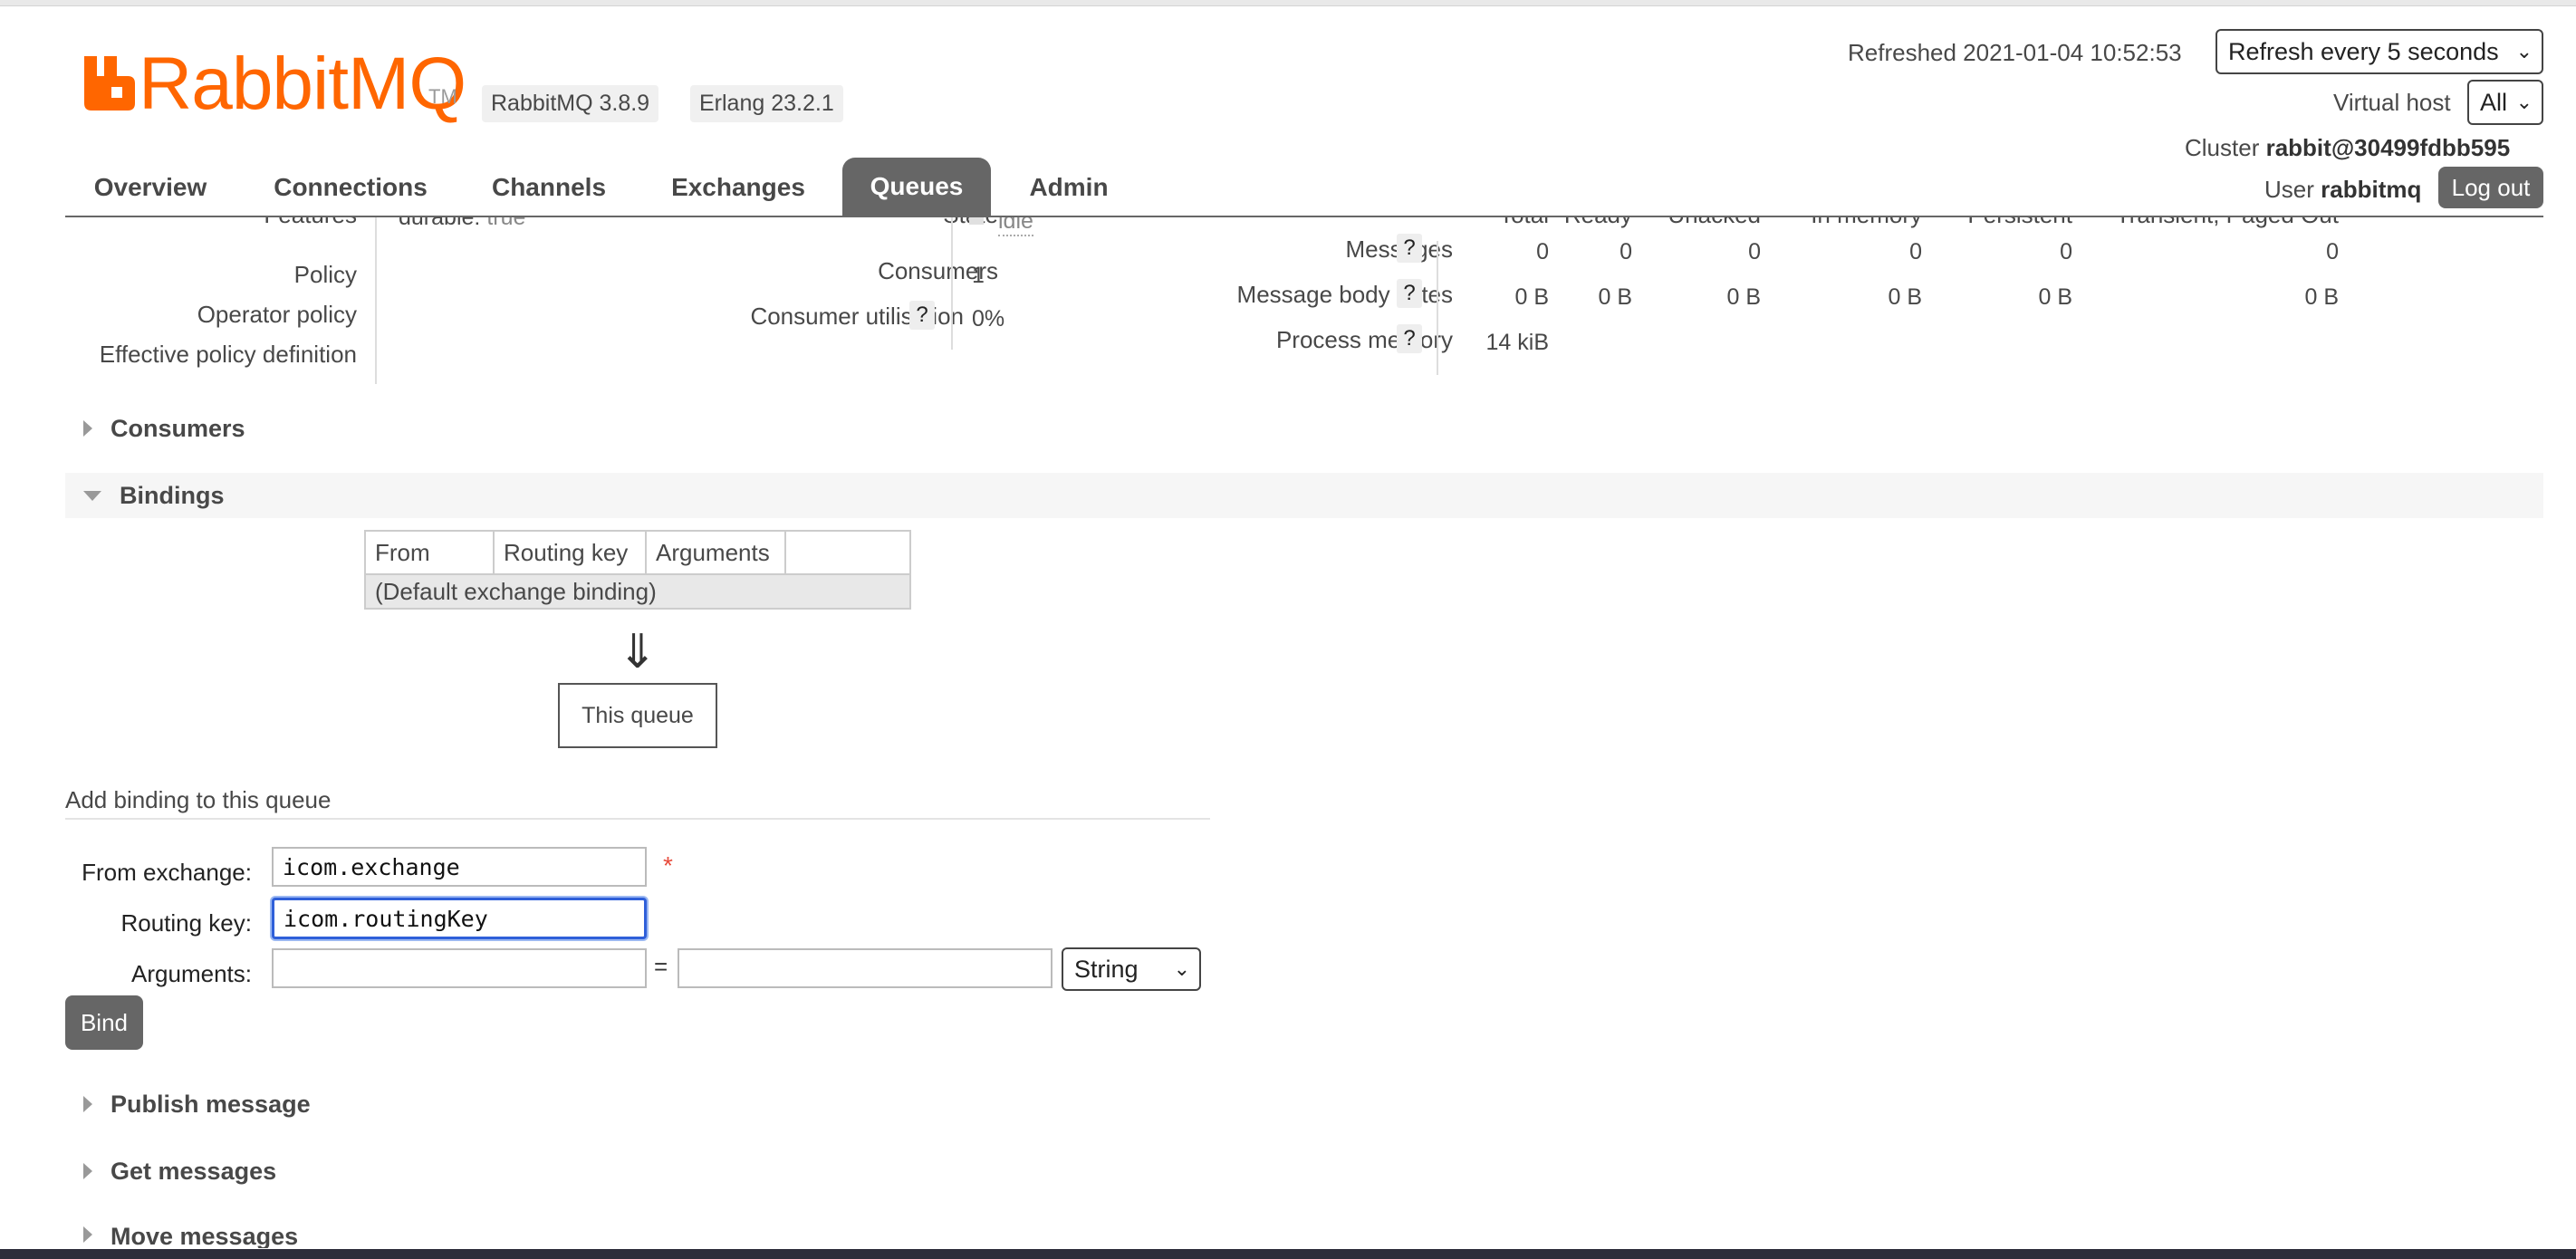 This screenshot has width=2576, height=1259. Describe the element at coordinates (922, 315) in the screenshot. I see `consumer-utilisation-help-button: ?` at that location.